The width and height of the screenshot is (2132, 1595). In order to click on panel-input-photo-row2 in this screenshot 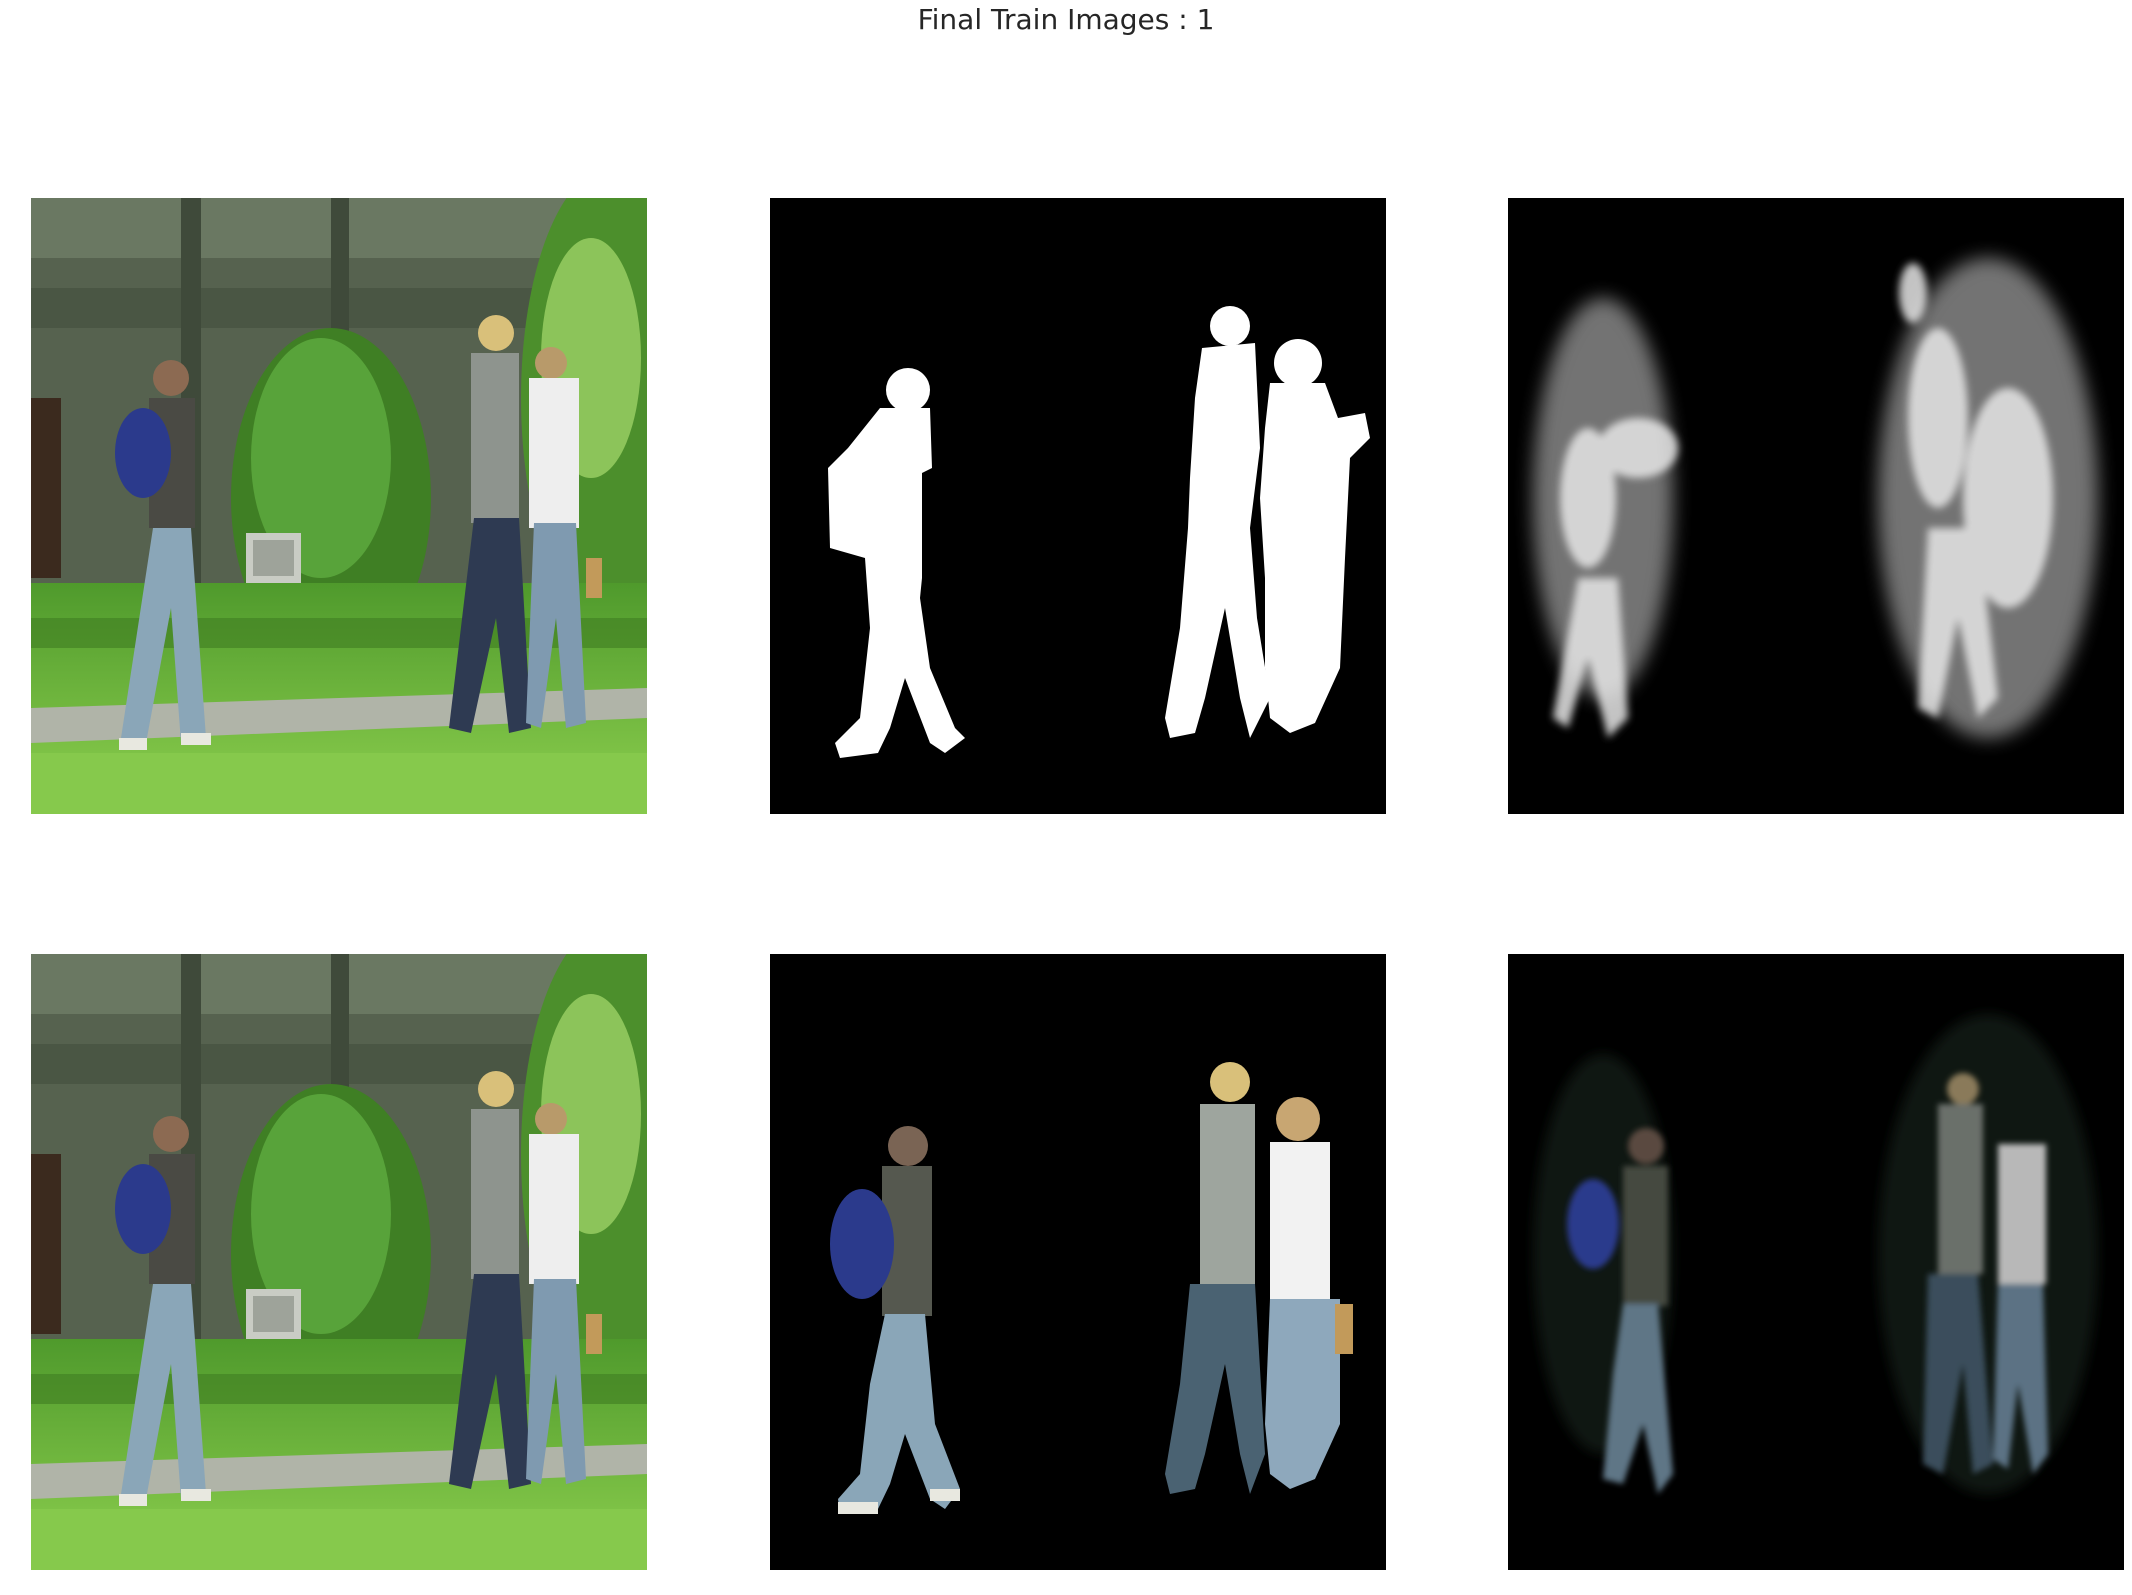, I will do `click(339, 1262)`.